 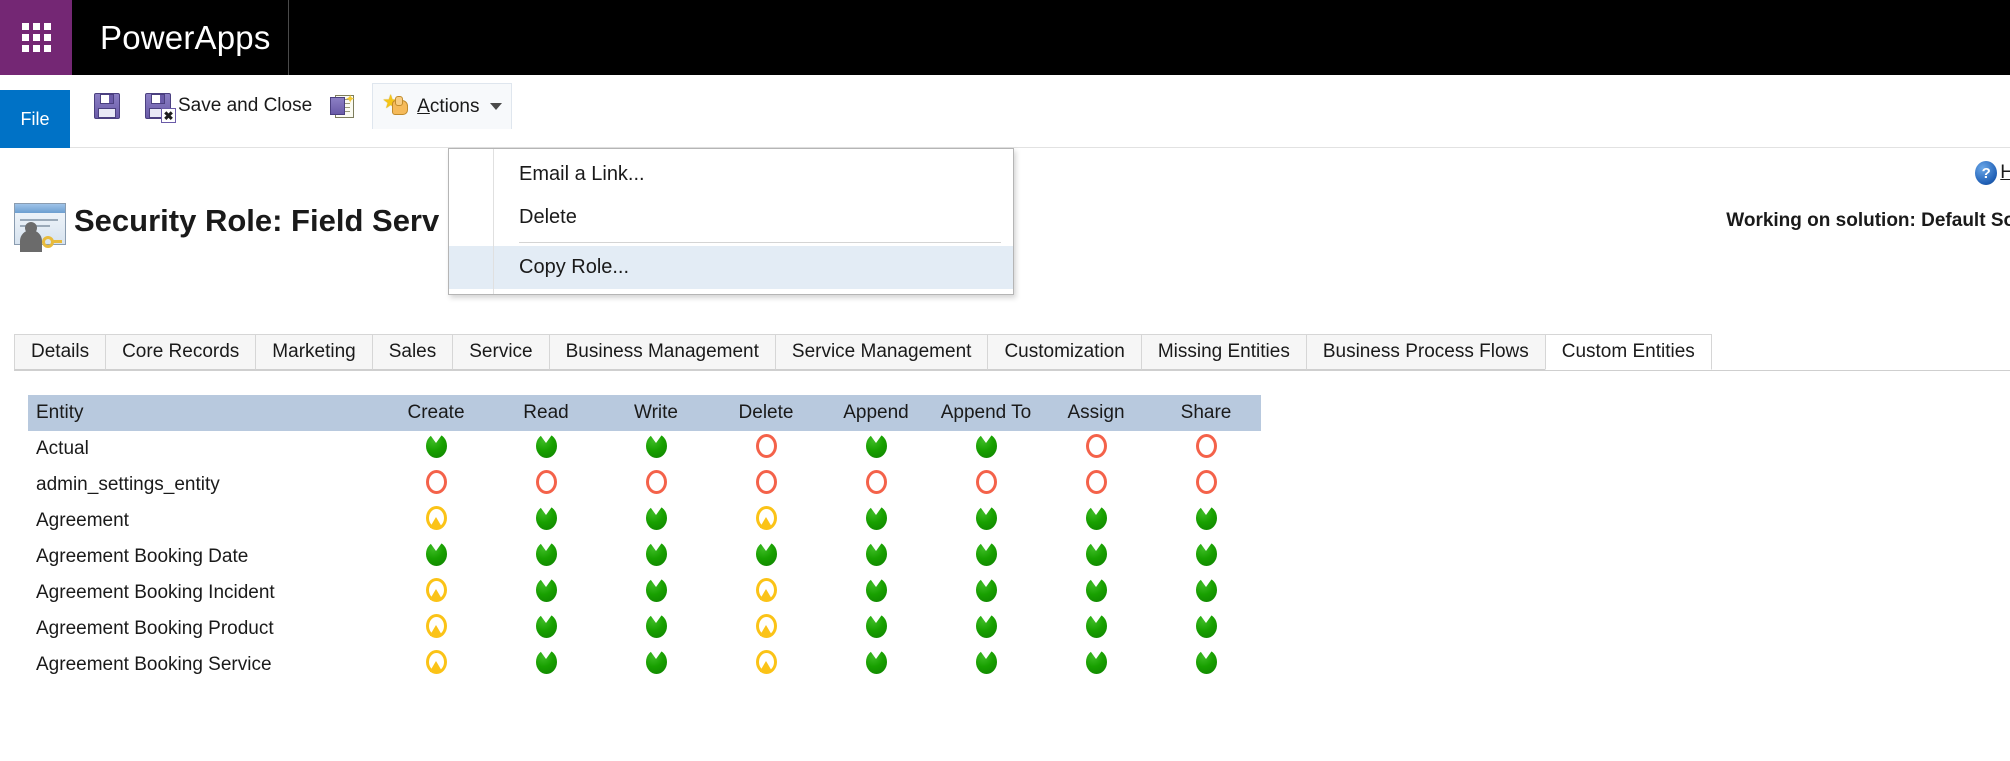 What do you see at coordinates (876, 482) in the screenshot?
I see `privilege-none-red-icon` at bounding box center [876, 482].